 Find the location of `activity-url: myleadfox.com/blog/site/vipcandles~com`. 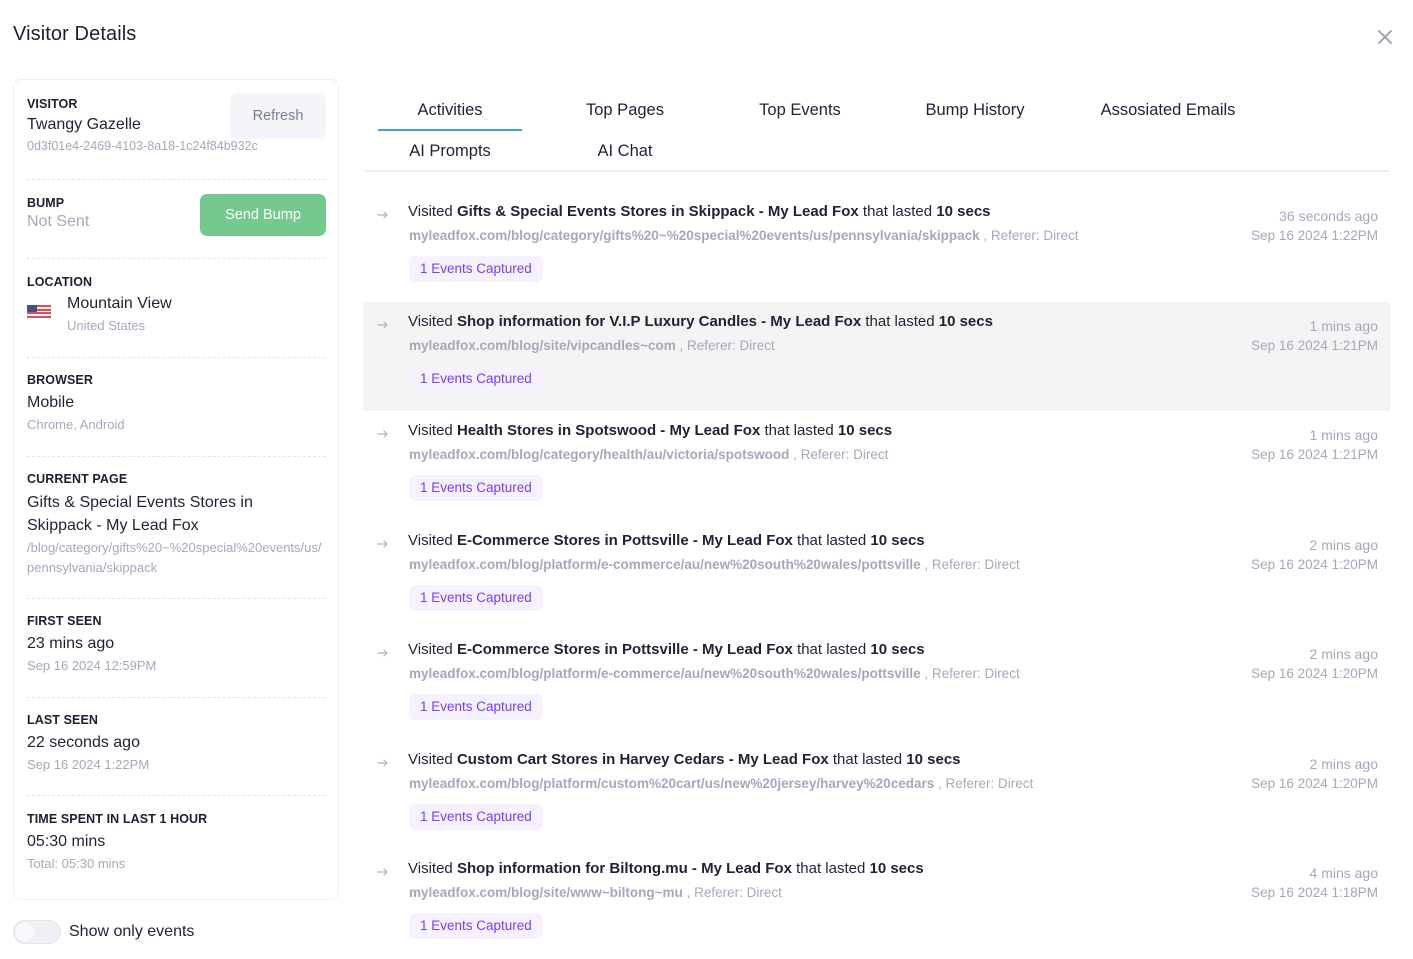

activity-url: myleadfox.com/blog/site/vipcandles~com is located at coordinates (542, 345).